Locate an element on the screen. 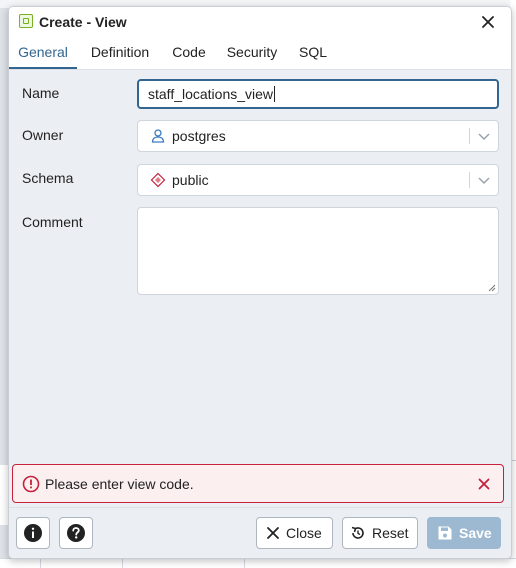 The width and height of the screenshot is (516, 568). dialog-titlebar: Create - View is located at coordinates (260, 22).